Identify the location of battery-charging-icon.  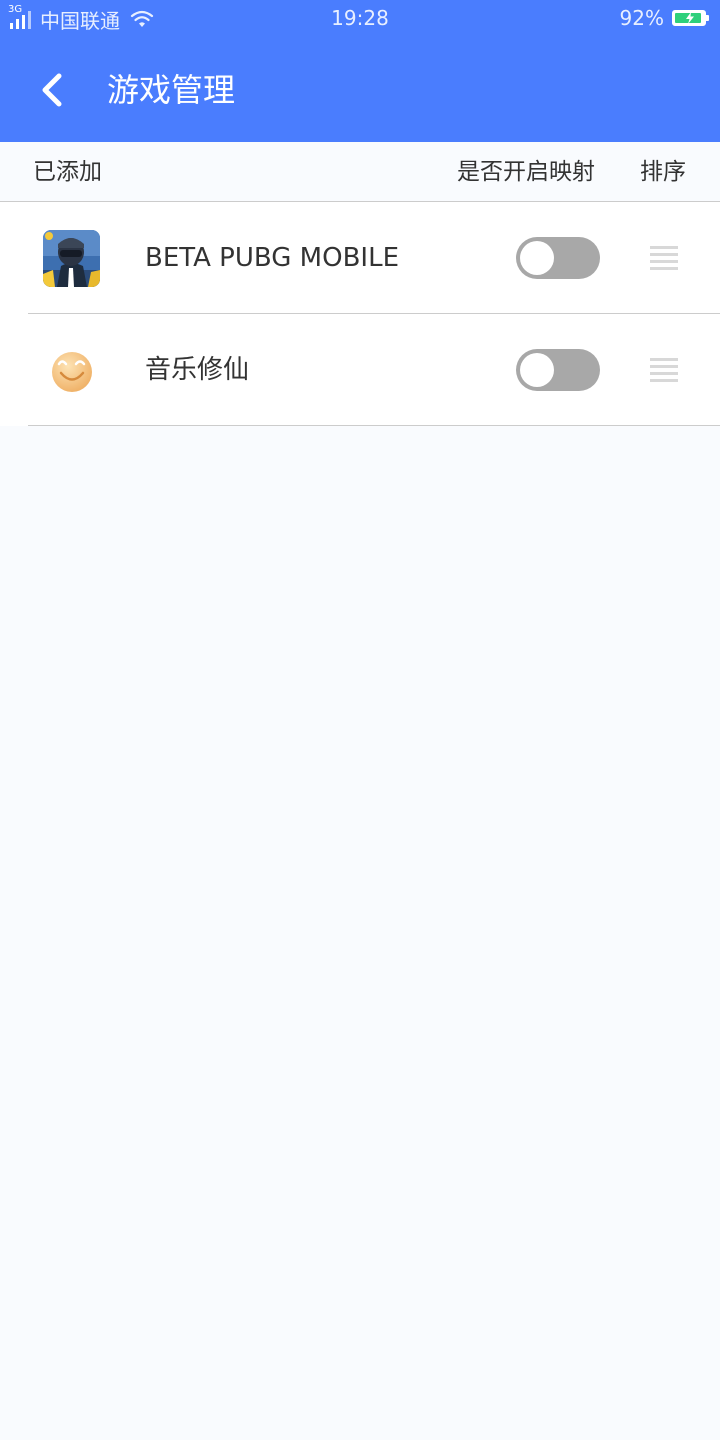
(690, 18).